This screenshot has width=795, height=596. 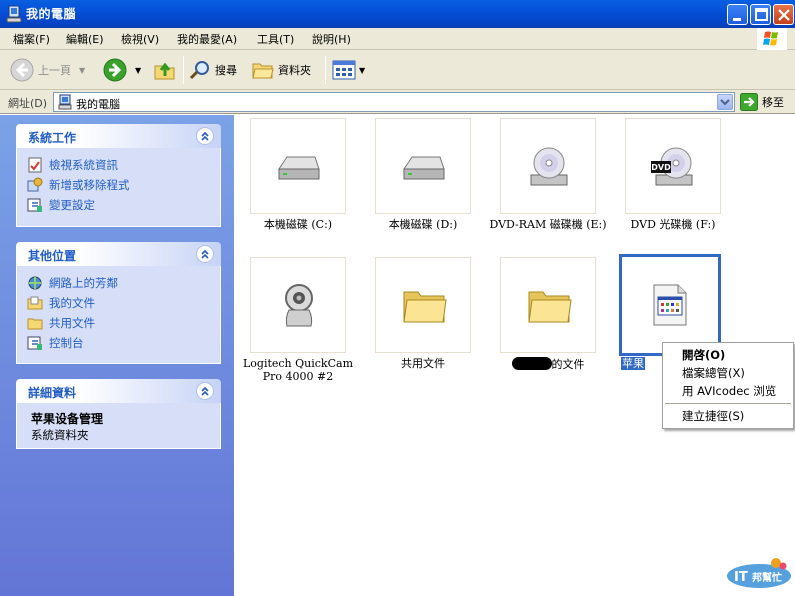 I want to click on go-label: 移至, so click(x=773, y=102).